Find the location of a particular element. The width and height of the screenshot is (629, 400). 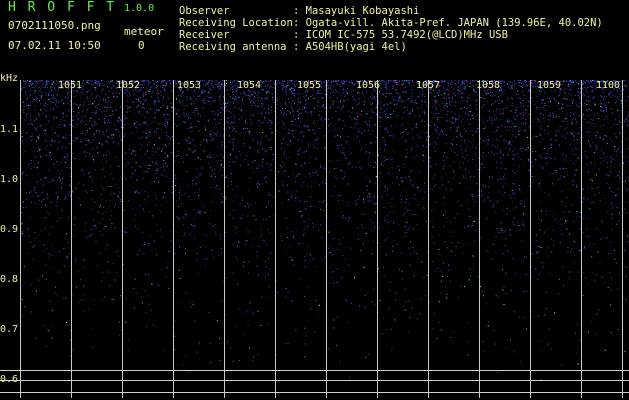

x-tick-label: 1058 is located at coordinates (488, 85).